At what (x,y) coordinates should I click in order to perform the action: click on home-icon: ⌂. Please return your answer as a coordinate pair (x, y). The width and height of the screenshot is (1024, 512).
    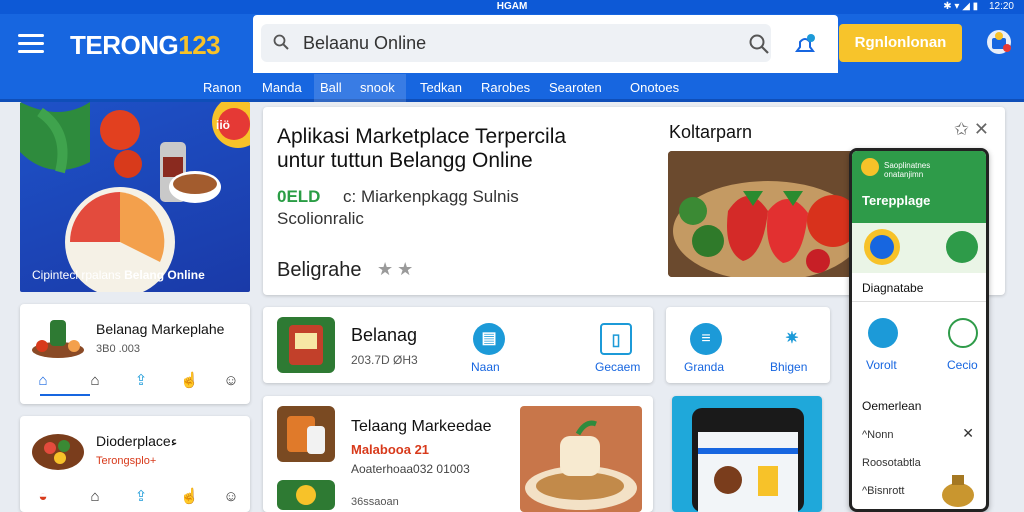
    Looking at the image, I should click on (43, 381).